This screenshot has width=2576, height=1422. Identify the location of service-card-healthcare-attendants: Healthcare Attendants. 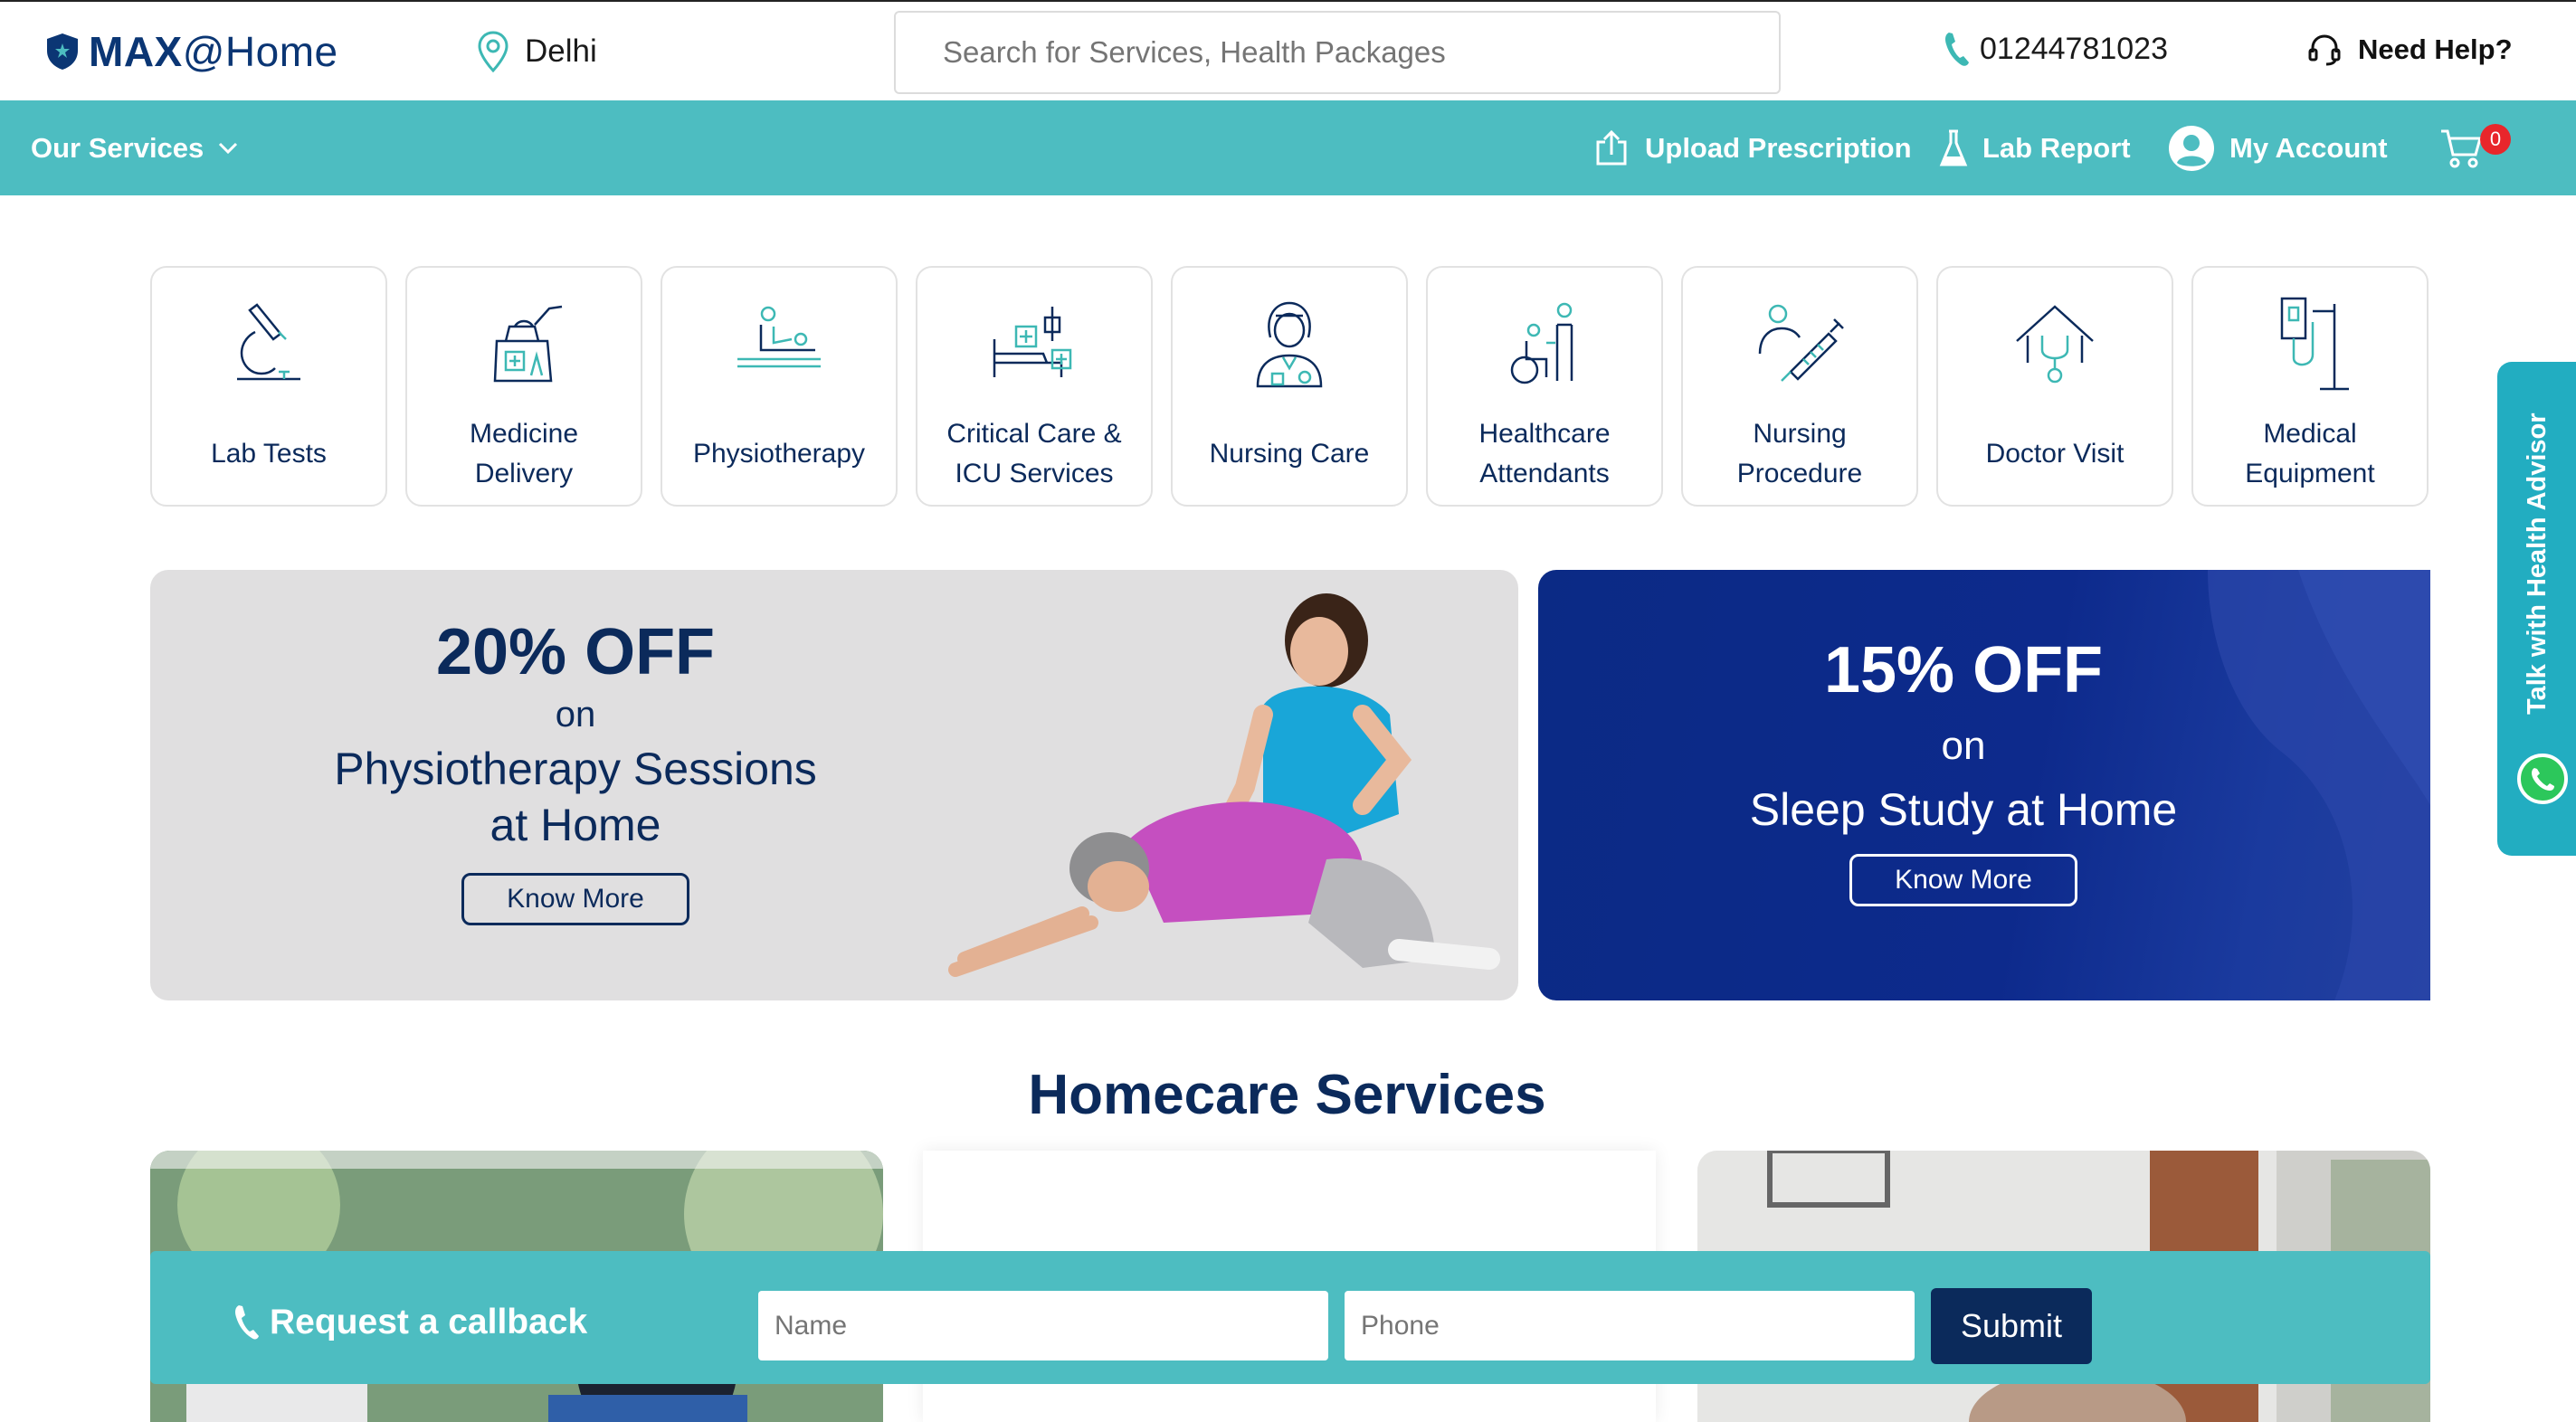
(1544, 387).